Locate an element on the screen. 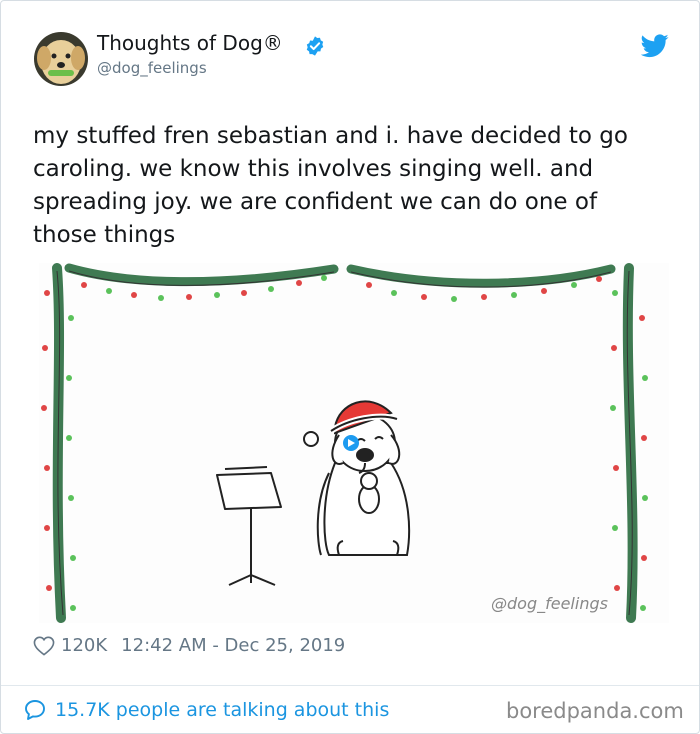 The image size is (700, 734). tweet-timestamp: 12:42 AM - Dec 25, 2019 is located at coordinates (233, 645).